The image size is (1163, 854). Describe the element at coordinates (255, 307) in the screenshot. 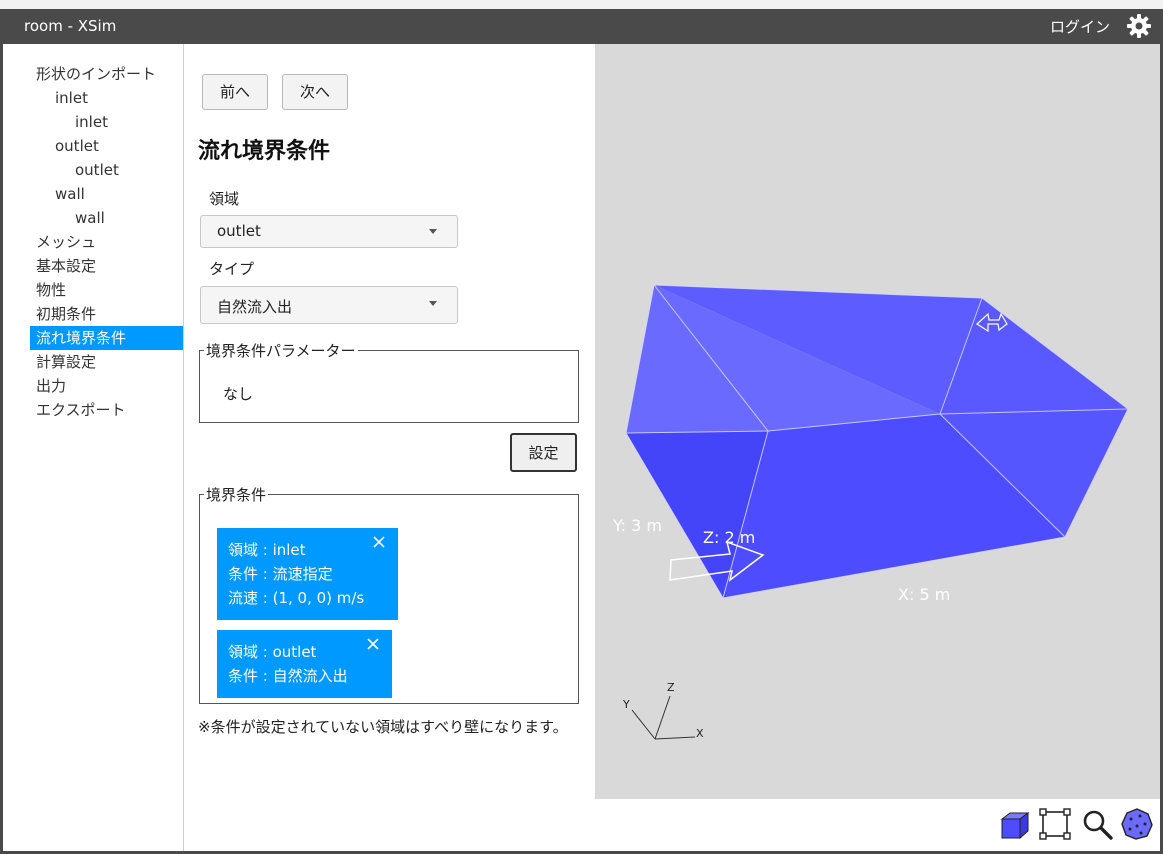

I see `type-select-value: 自然流入出` at that location.